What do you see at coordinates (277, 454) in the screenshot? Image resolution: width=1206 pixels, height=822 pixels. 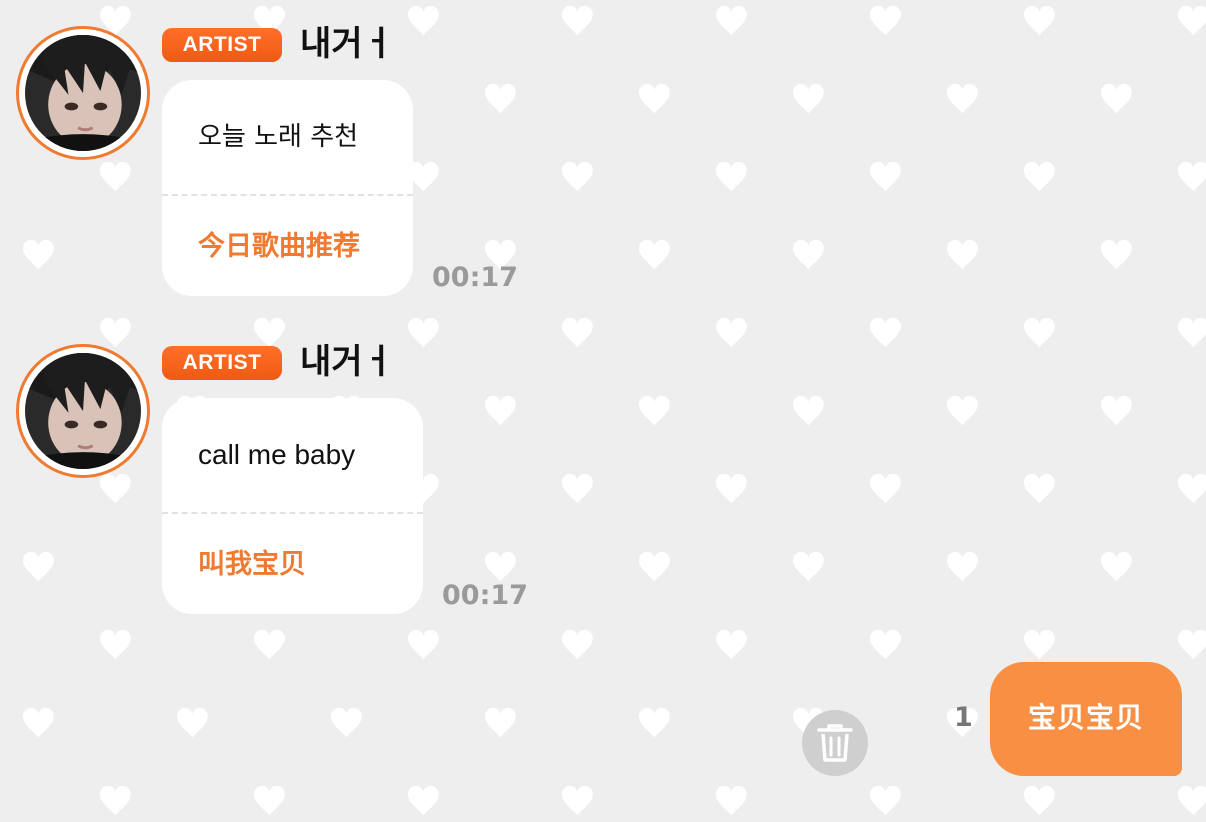 I see `original-text: call me baby` at bounding box center [277, 454].